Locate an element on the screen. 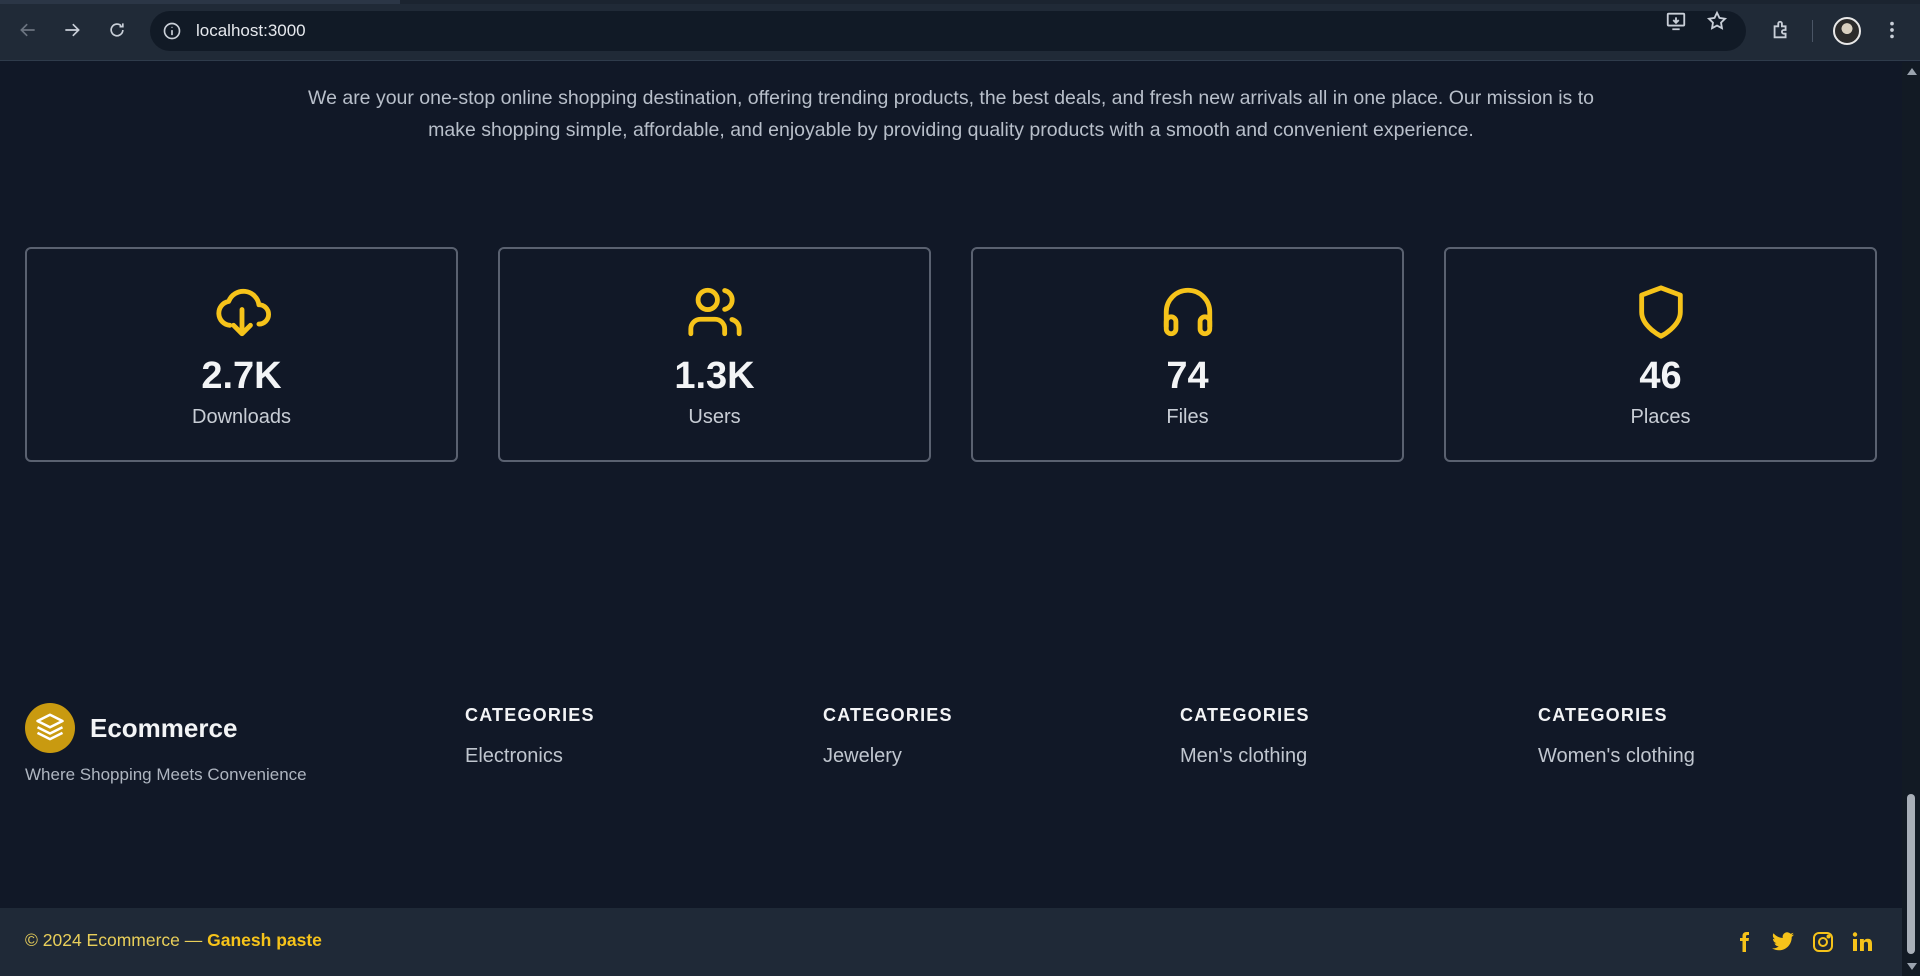 This screenshot has height=976, width=1920. footer-column-4: CATEGORIES Women's clothing is located at coordinates (1616, 736).